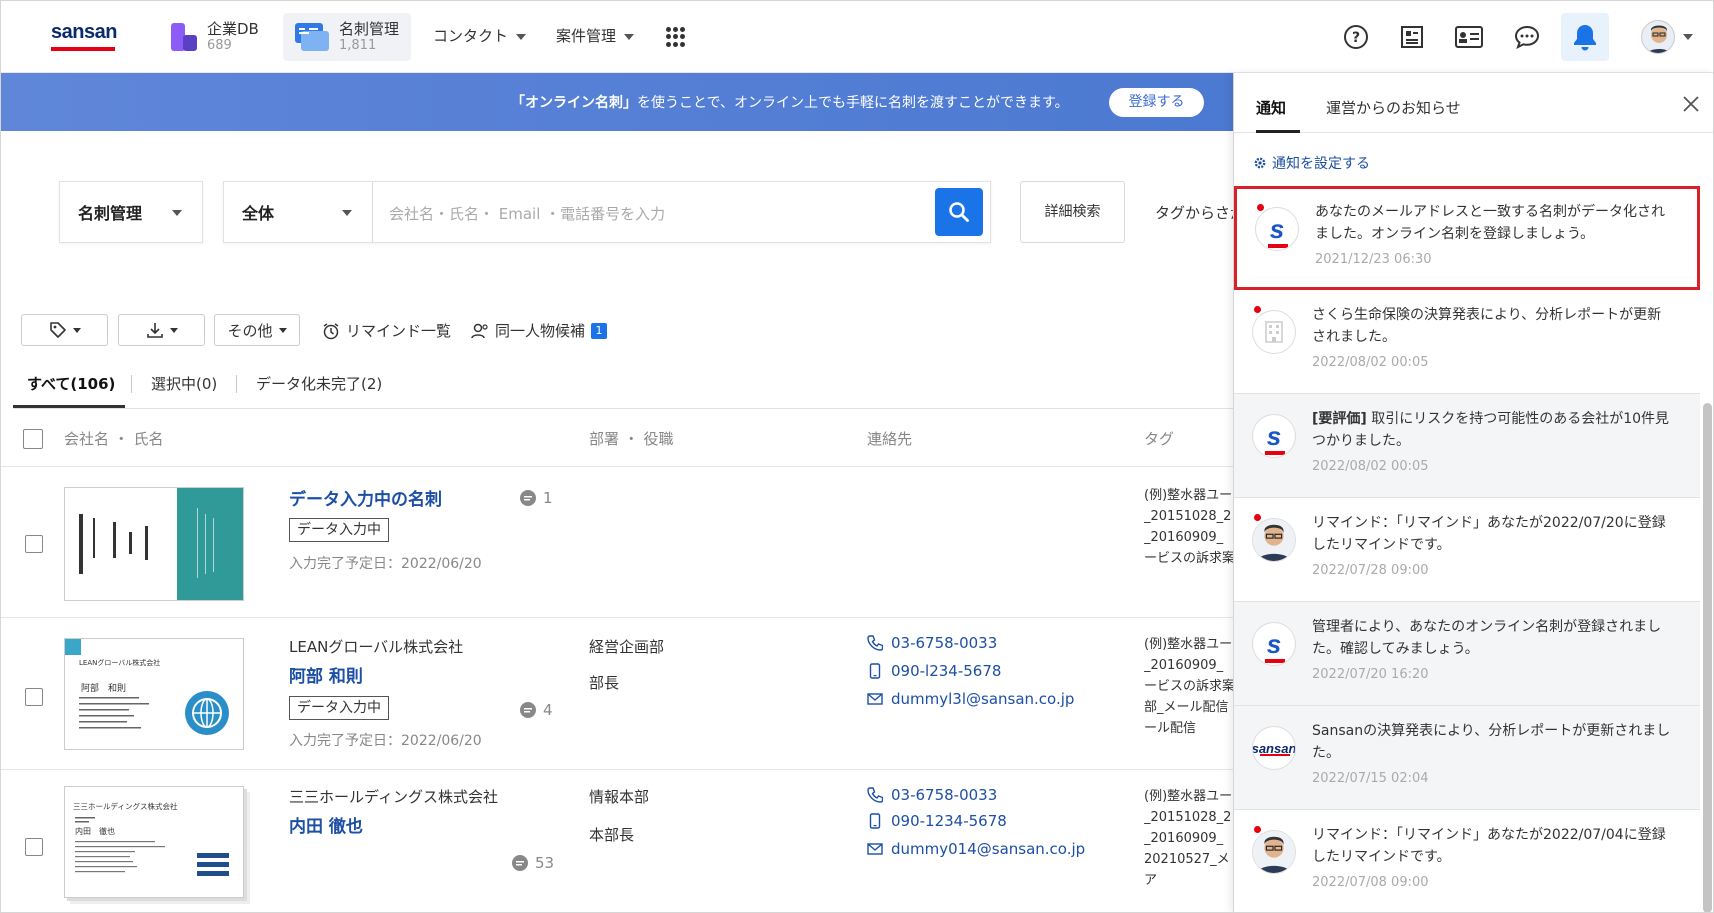 The height and width of the screenshot is (913, 1714). Describe the element at coordinates (1707, 657) in the screenshot. I see `scrollbar-thumb` at that location.